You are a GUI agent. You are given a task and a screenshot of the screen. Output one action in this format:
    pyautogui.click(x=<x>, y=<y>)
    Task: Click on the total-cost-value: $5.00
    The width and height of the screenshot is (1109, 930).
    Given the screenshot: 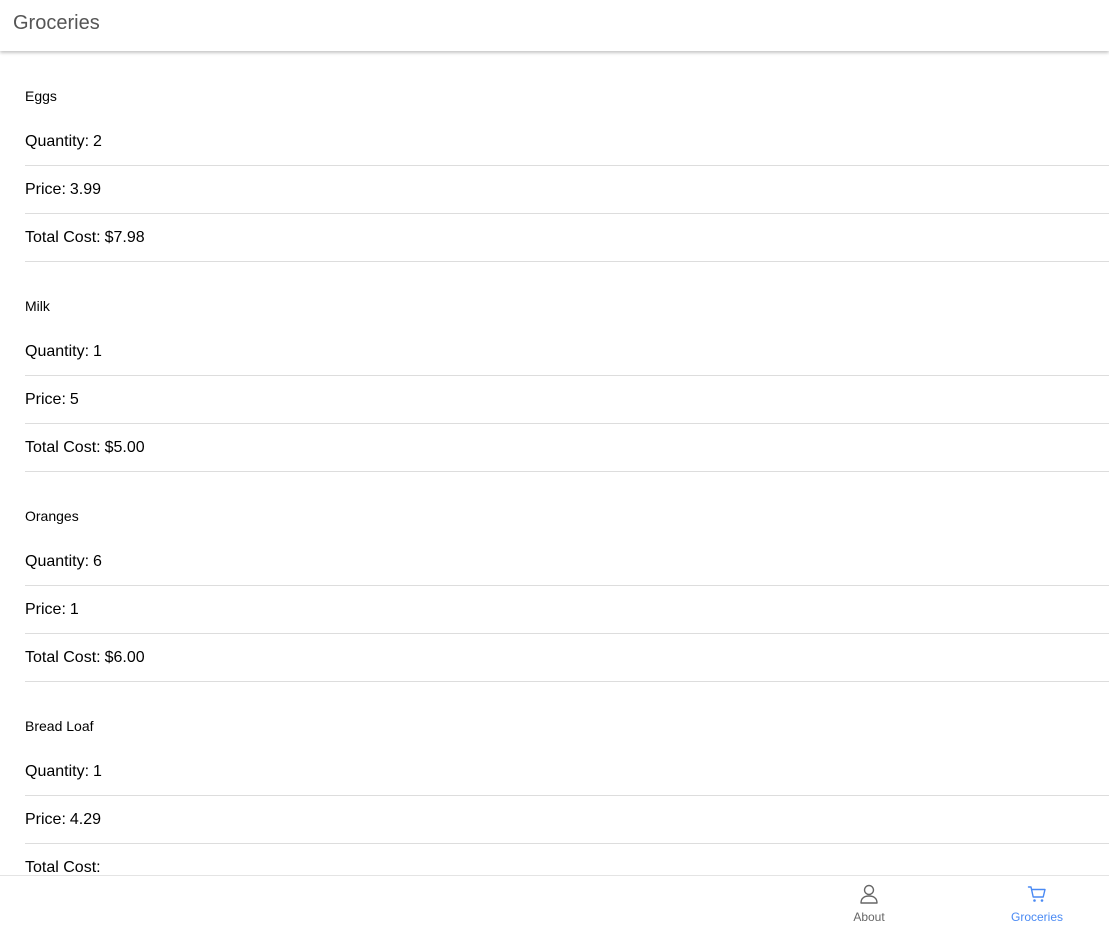 What is the action you would take?
    pyautogui.click(x=124, y=447)
    